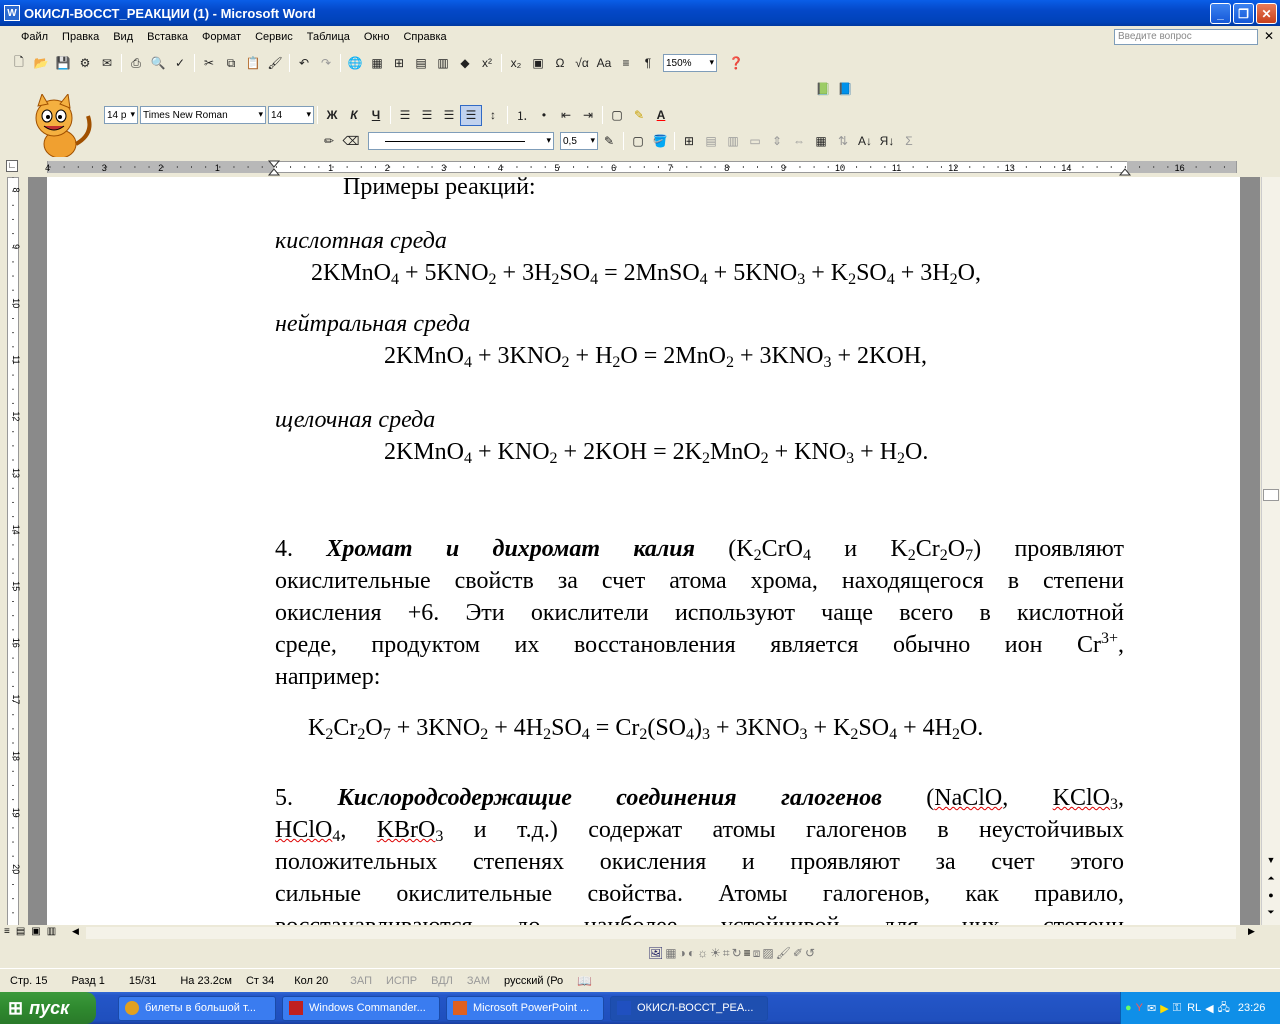  I want to click on autoformat-icon: ▦, so click(821, 141).